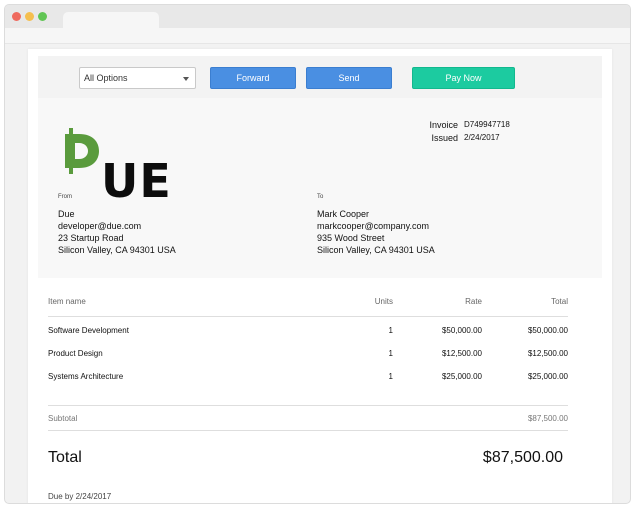 The height and width of the screenshot is (508, 633). I want to click on to-name: Mark Cooper, so click(343, 214).